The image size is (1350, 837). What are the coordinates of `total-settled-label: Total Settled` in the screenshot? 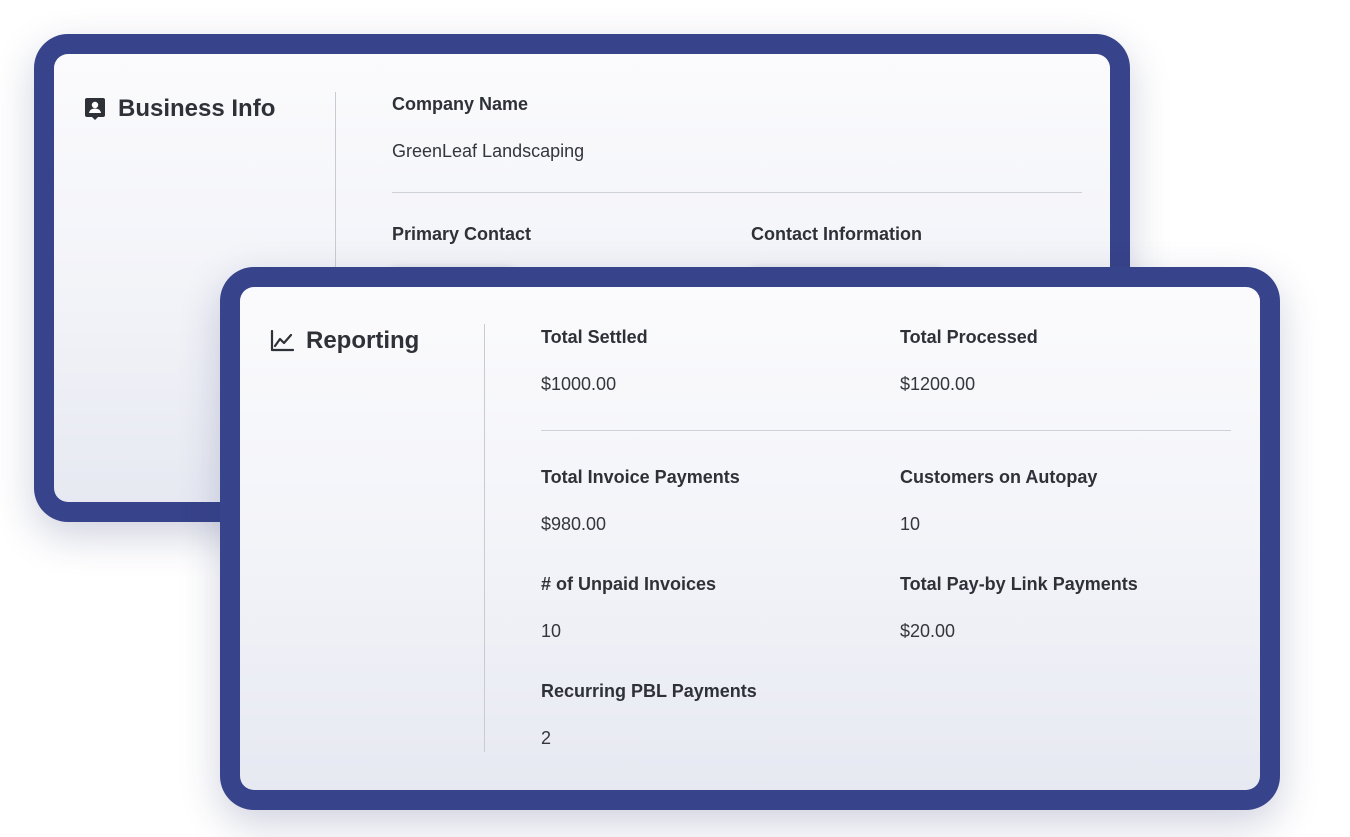 It's located at (594, 337).